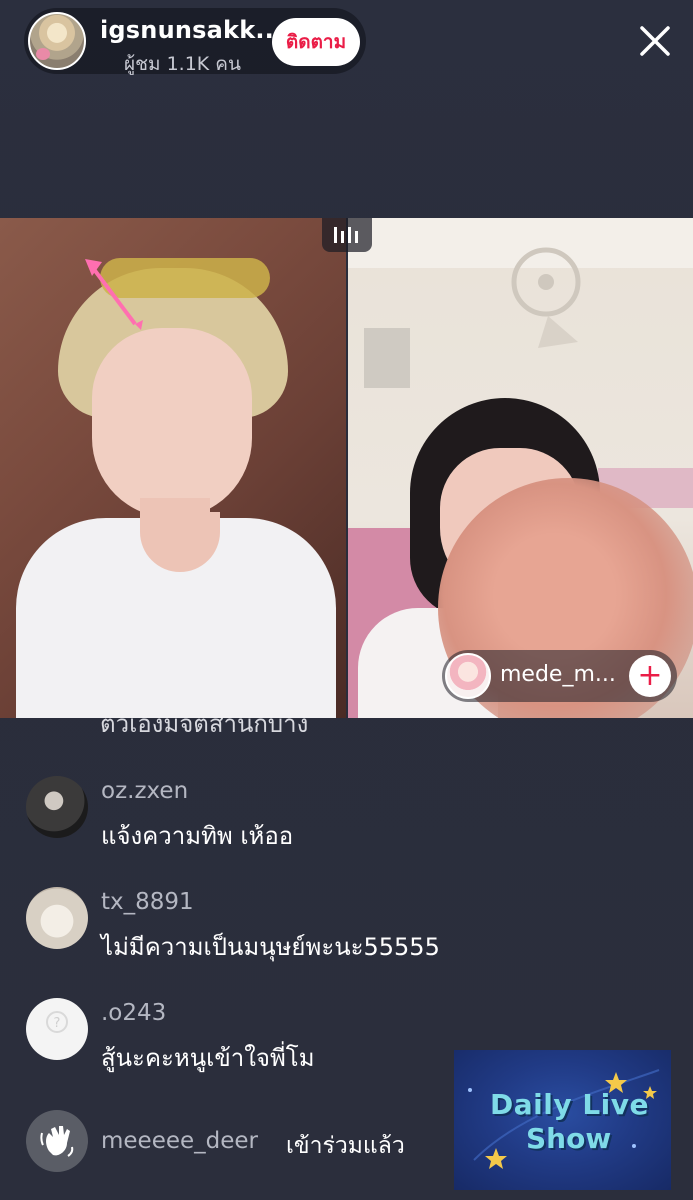 The image size is (693, 1200). What do you see at coordinates (197, 836) in the screenshot?
I see `comment-text: แจ้งความทิพ เห้ออ` at bounding box center [197, 836].